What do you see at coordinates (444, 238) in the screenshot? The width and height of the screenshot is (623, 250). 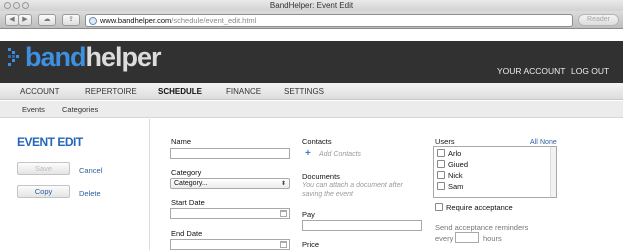 I see `every-label: every` at bounding box center [444, 238].